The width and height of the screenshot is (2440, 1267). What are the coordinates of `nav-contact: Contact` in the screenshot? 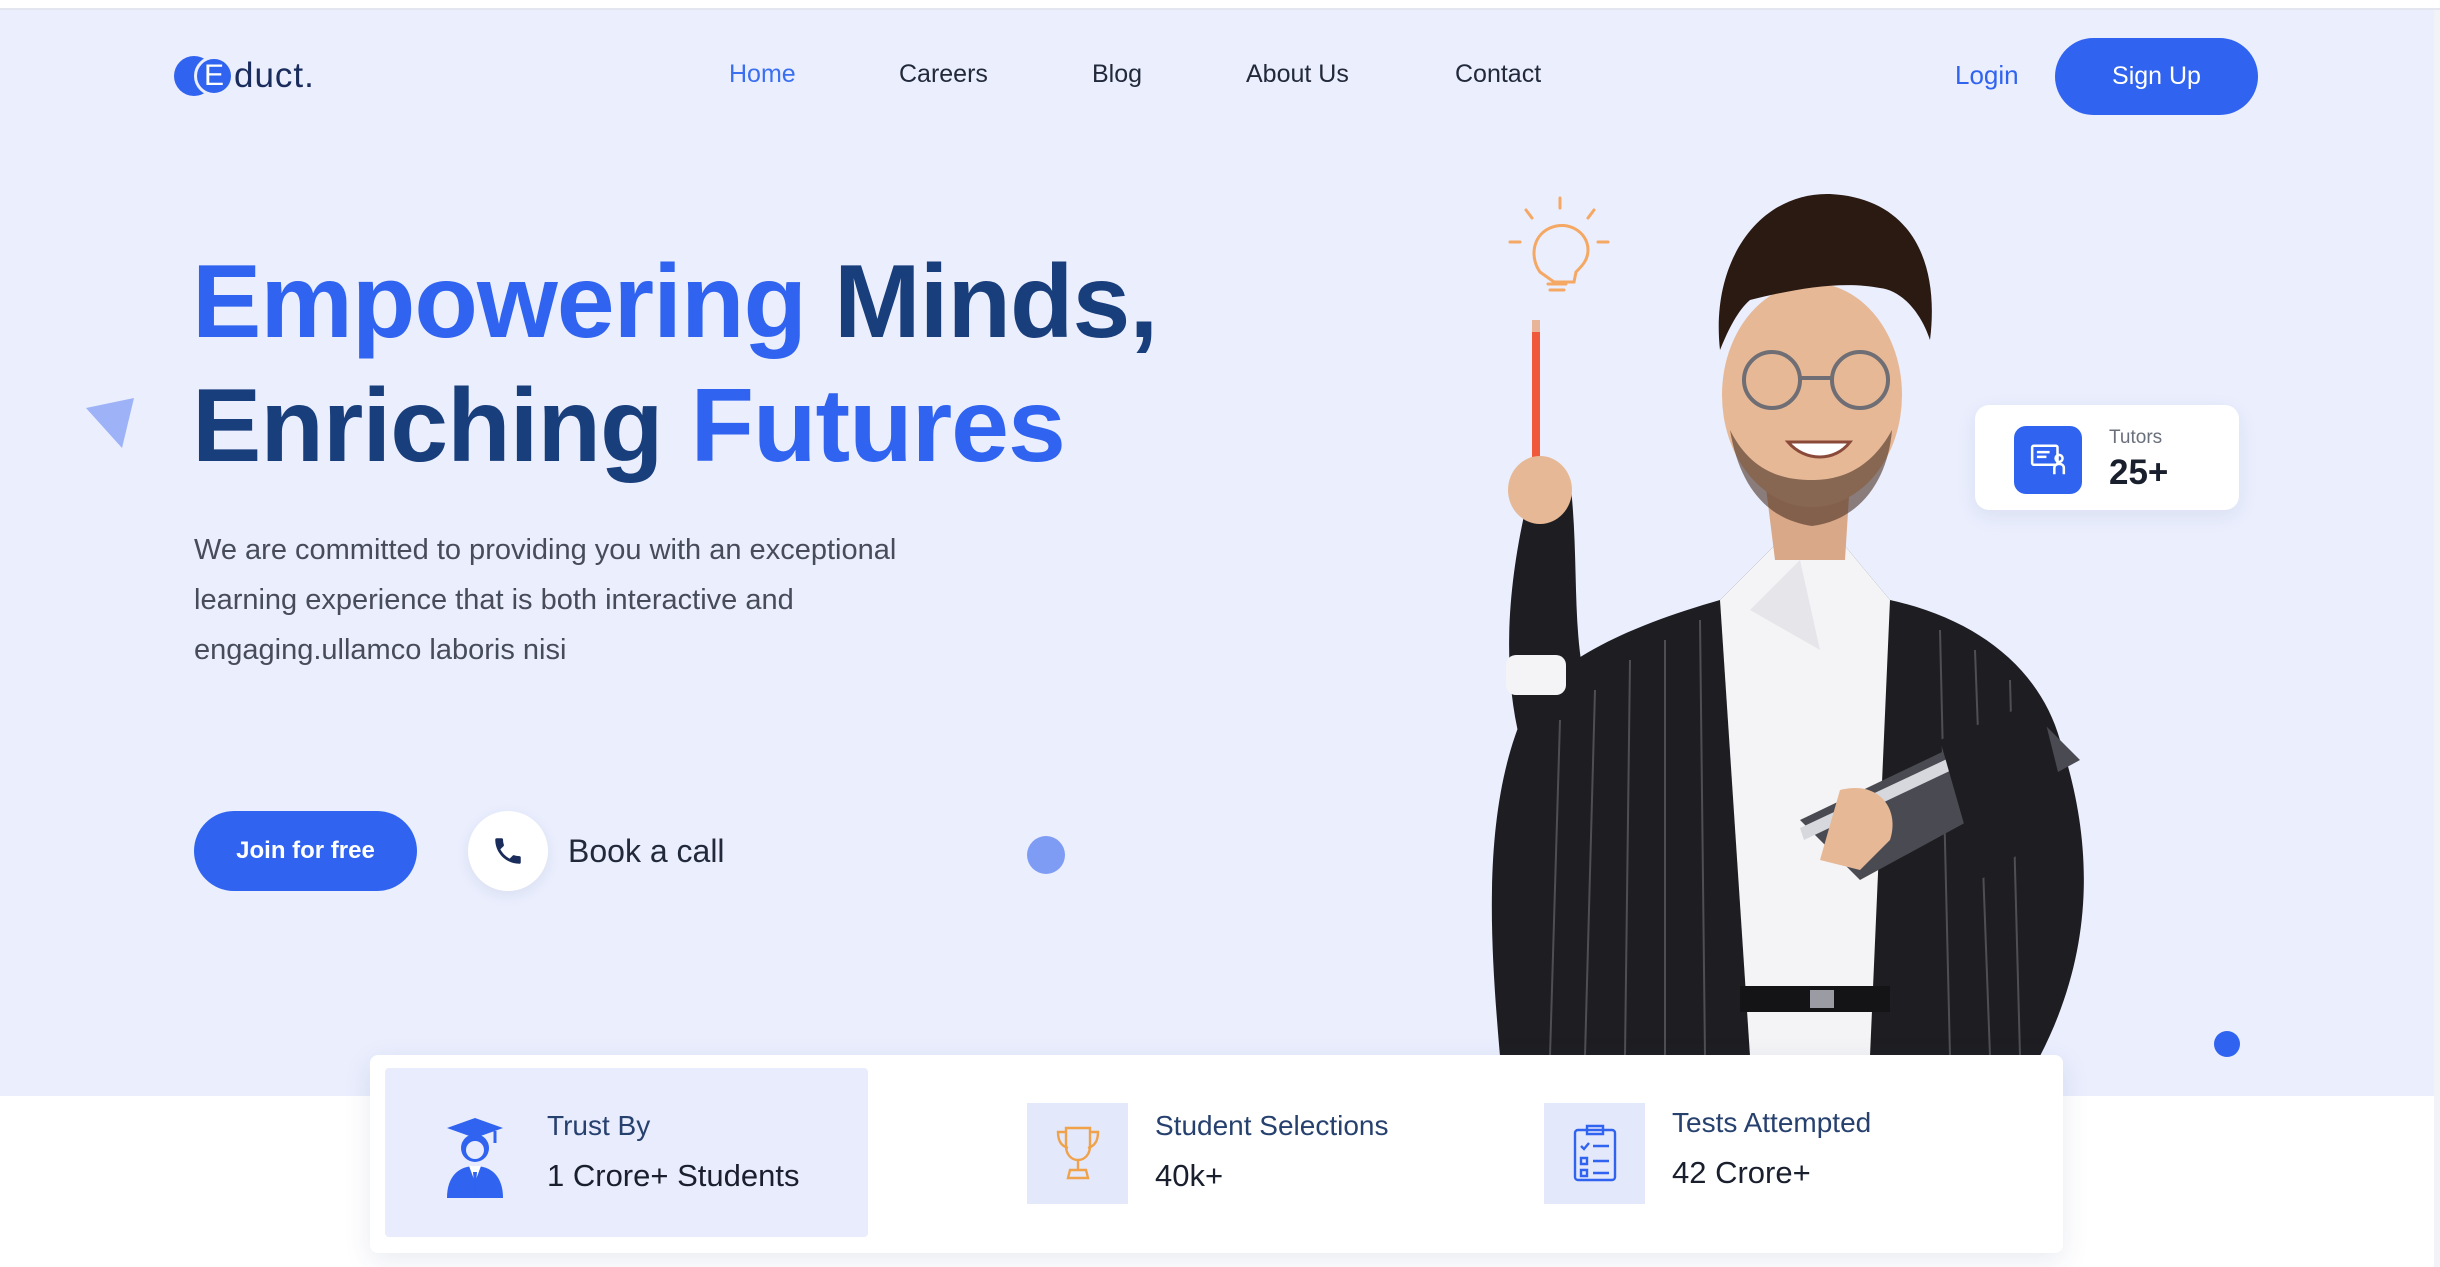 It's located at (1498, 74).